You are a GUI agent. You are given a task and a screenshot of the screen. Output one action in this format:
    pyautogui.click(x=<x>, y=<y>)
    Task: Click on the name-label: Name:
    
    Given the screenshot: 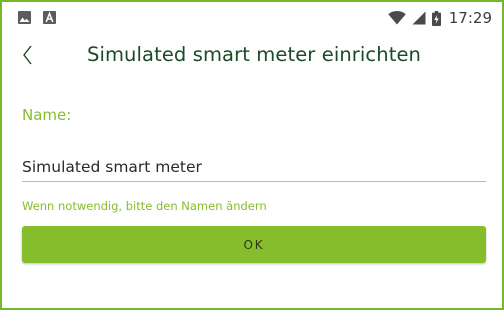 What is the action you would take?
    pyautogui.click(x=47, y=115)
    